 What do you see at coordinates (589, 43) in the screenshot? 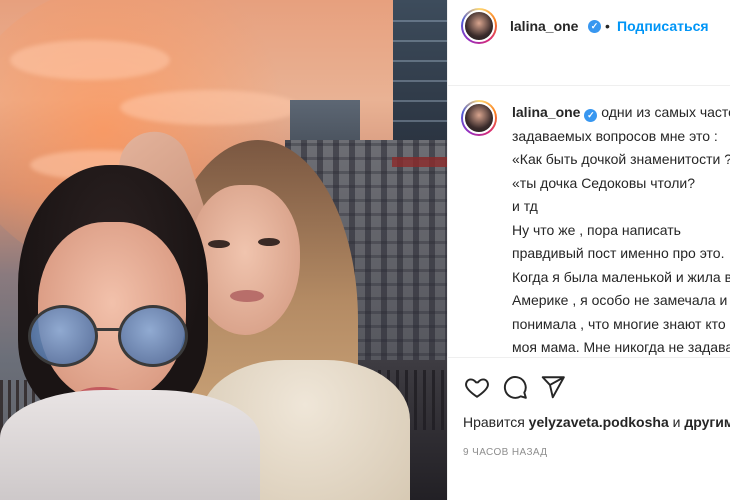
I see `post-header: lalina_one ✓ • Подписаться` at bounding box center [589, 43].